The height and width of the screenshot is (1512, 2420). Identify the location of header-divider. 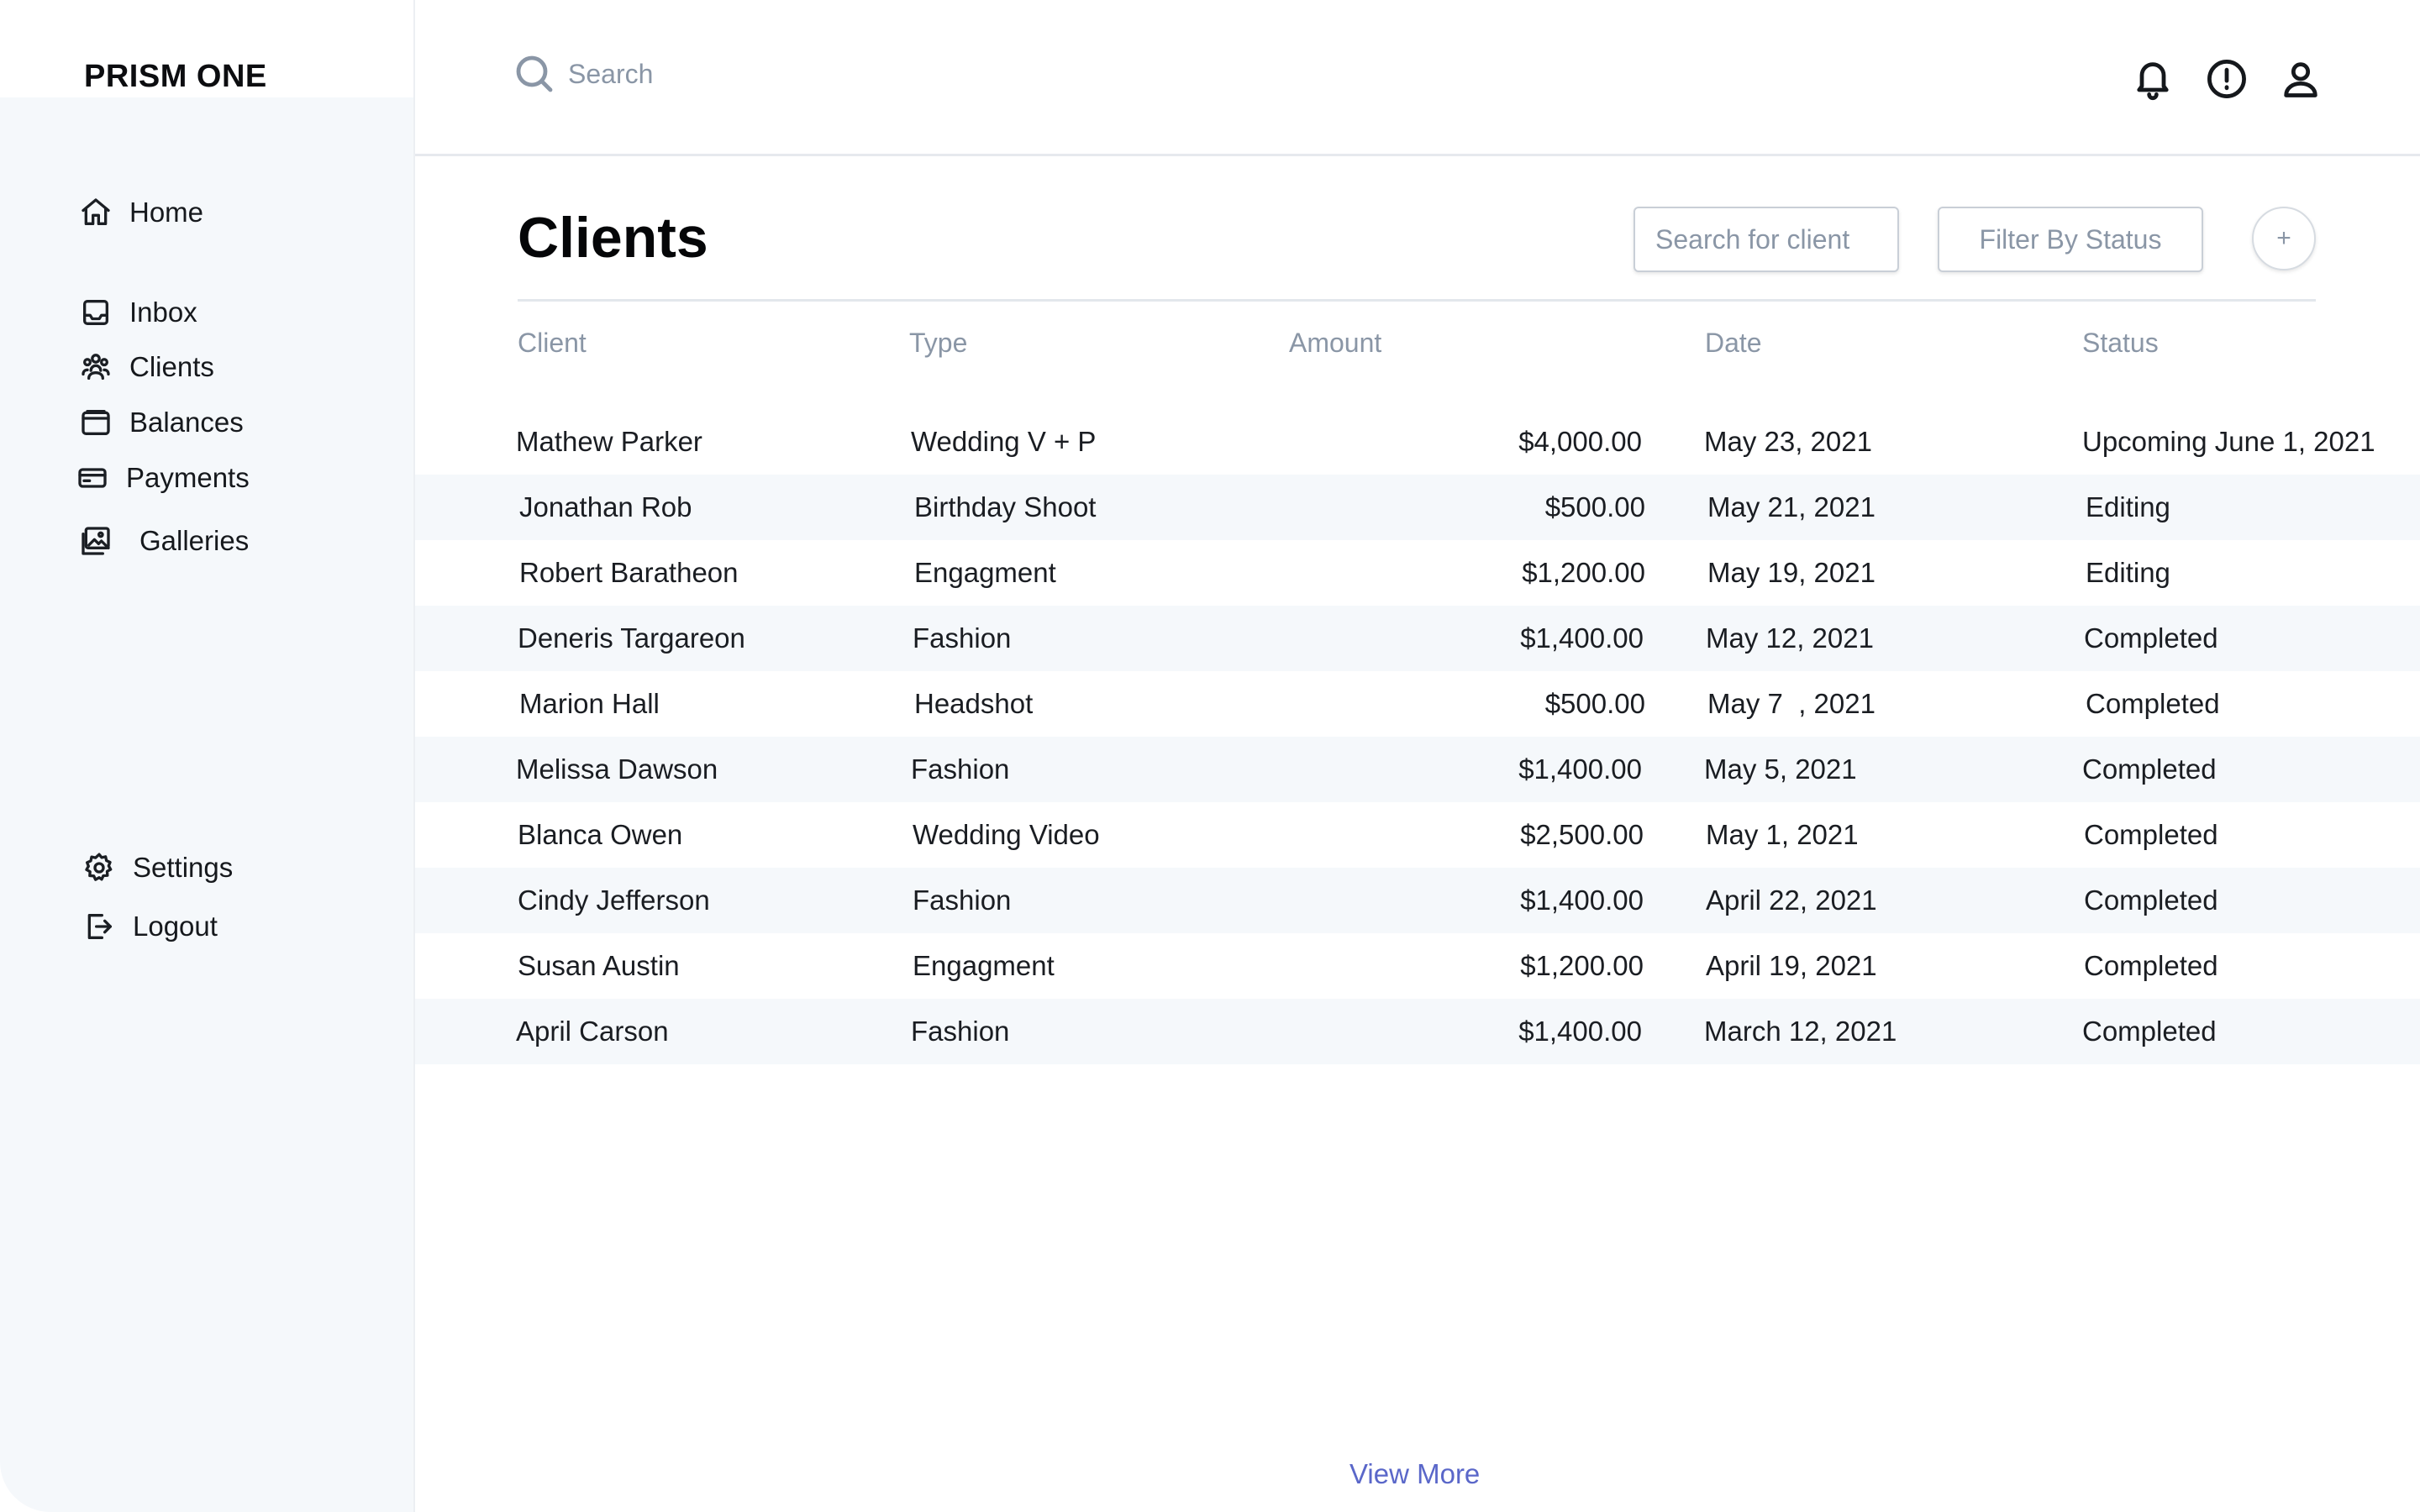
(1417, 300).